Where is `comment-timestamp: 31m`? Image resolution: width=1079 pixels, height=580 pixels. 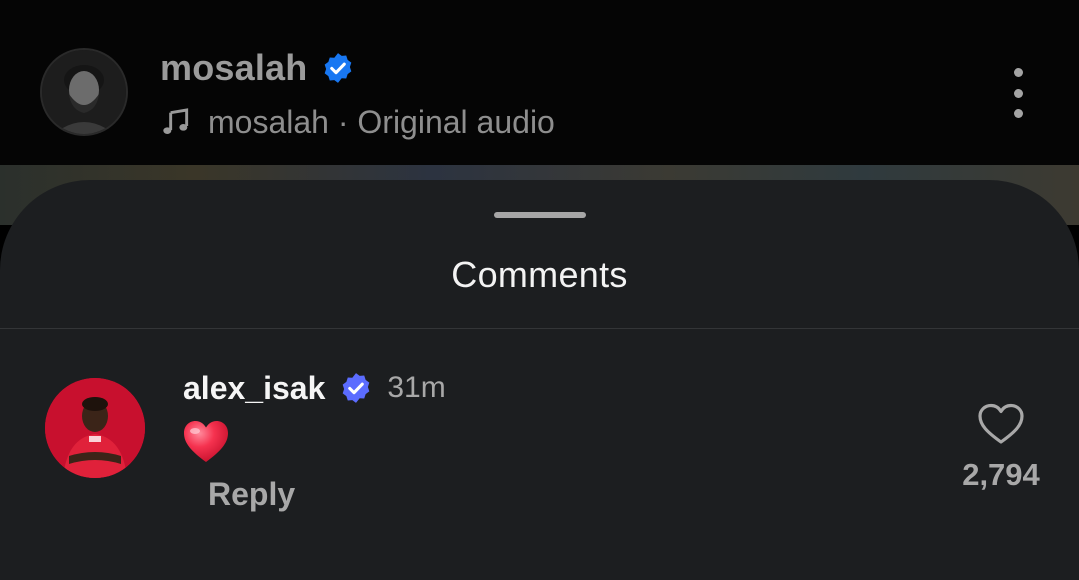 comment-timestamp: 31m is located at coordinates (416, 387).